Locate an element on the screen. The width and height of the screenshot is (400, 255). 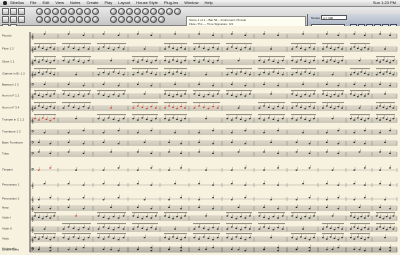
video-icon is located at coordinates (79, 11).